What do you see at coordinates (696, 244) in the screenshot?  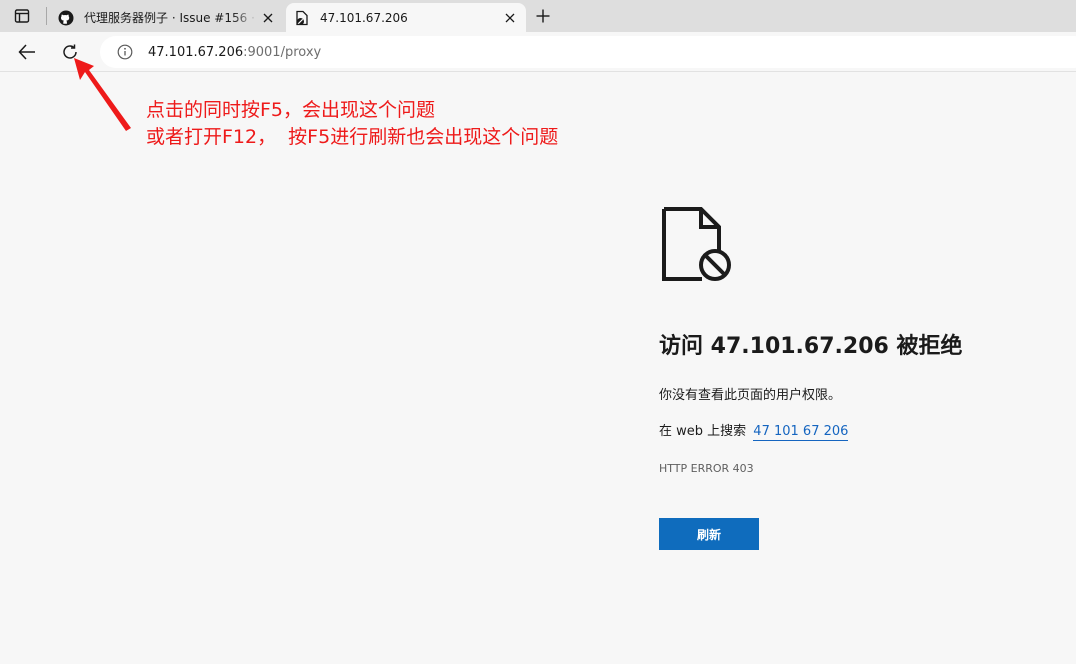 I see `blocked-document-icon` at bounding box center [696, 244].